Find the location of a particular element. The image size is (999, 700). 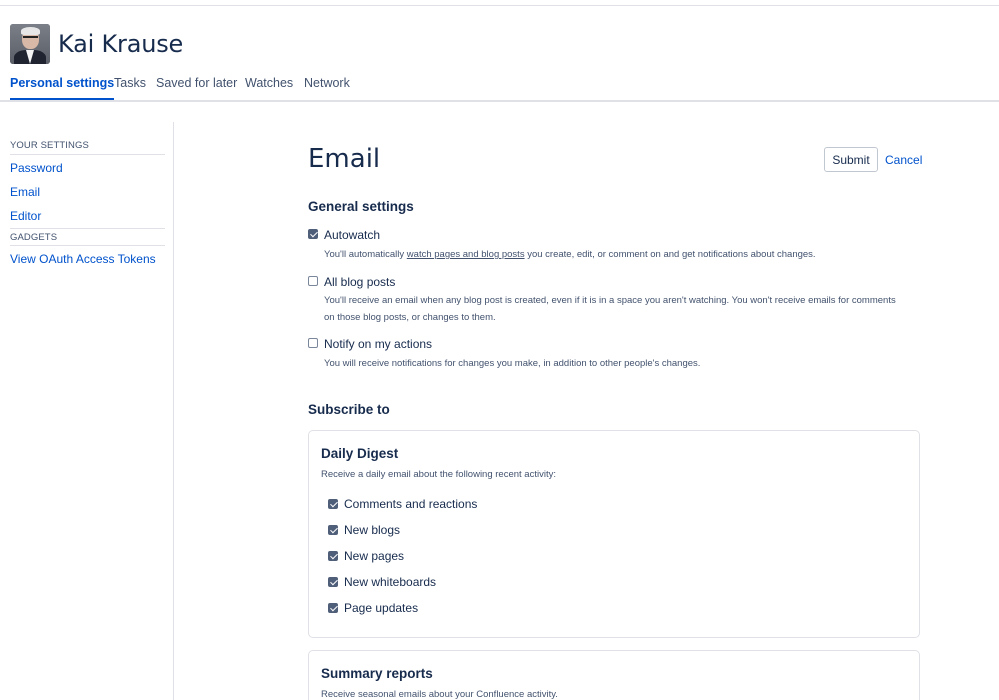

new-whiteboards-checkbox is located at coordinates (333, 582).